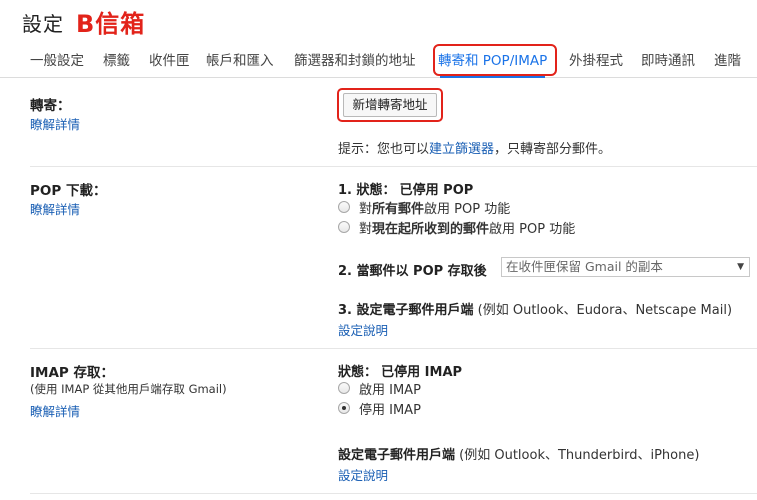 Image resolution: width=757 pixels, height=500 pixels. Describe the element at coordinates (625, 267) in the screenshot. I see `pop-access-select: 在收件匣保留 Gmail 的副本 ▼` at that location.